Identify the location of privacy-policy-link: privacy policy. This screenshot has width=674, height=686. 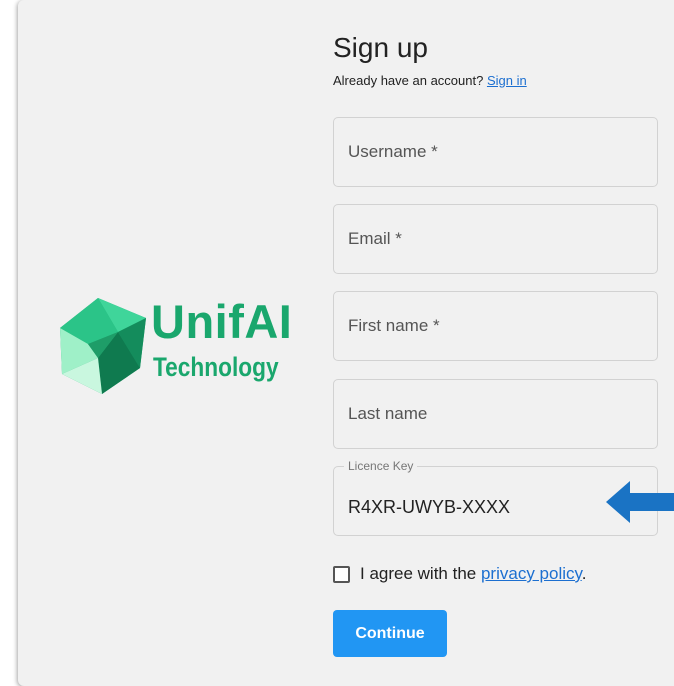
(531, 573).